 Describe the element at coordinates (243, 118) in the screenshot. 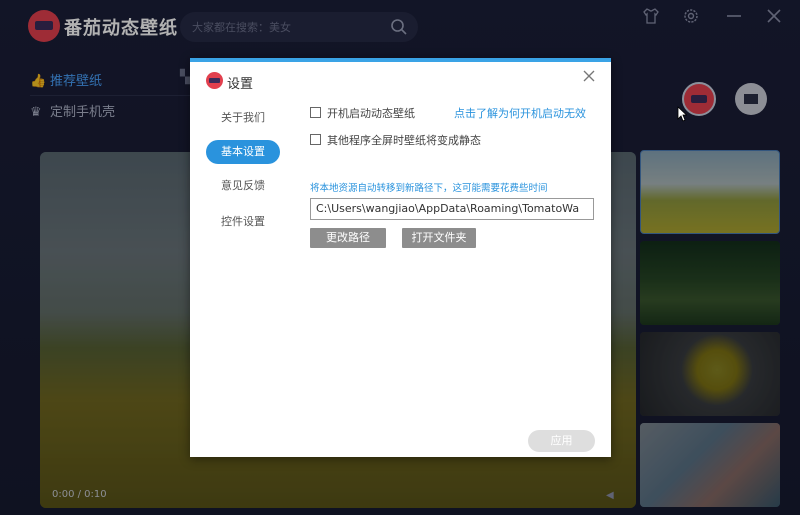

I see `sidebar-item-about: 关于我们` at that location.